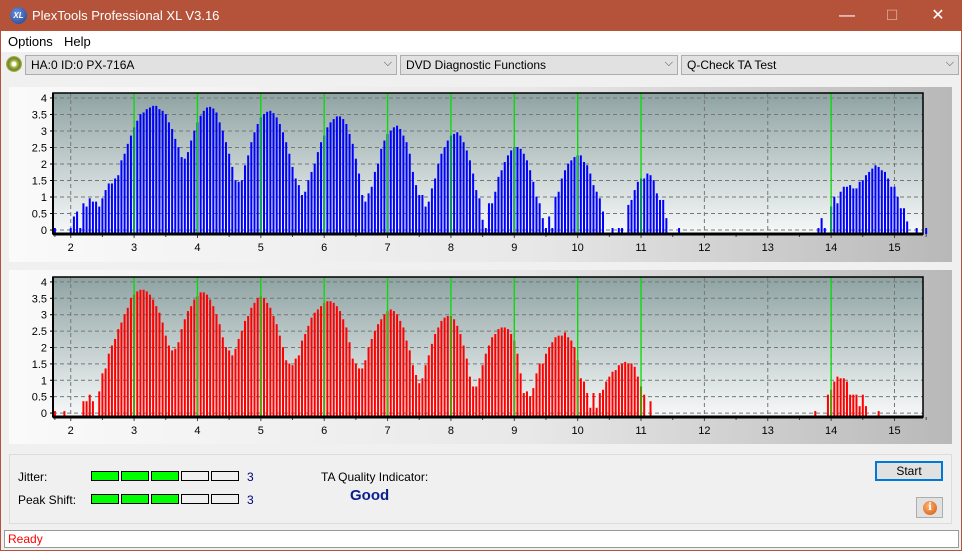  I want to click on test-select-value: Q-Check TA Test, so click(732, 65).